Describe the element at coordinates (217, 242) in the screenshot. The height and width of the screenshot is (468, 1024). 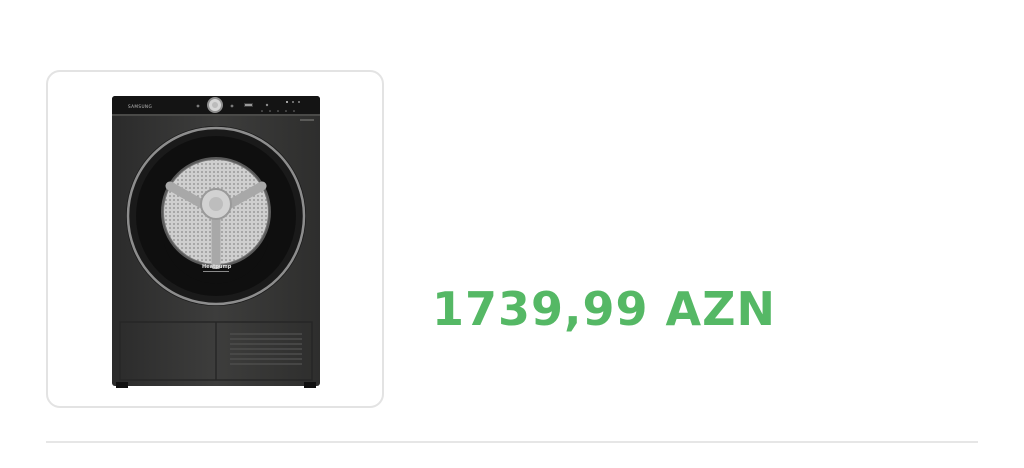
I see `tumble-dryer-image: SAMSUNG Heatpump` at that location.